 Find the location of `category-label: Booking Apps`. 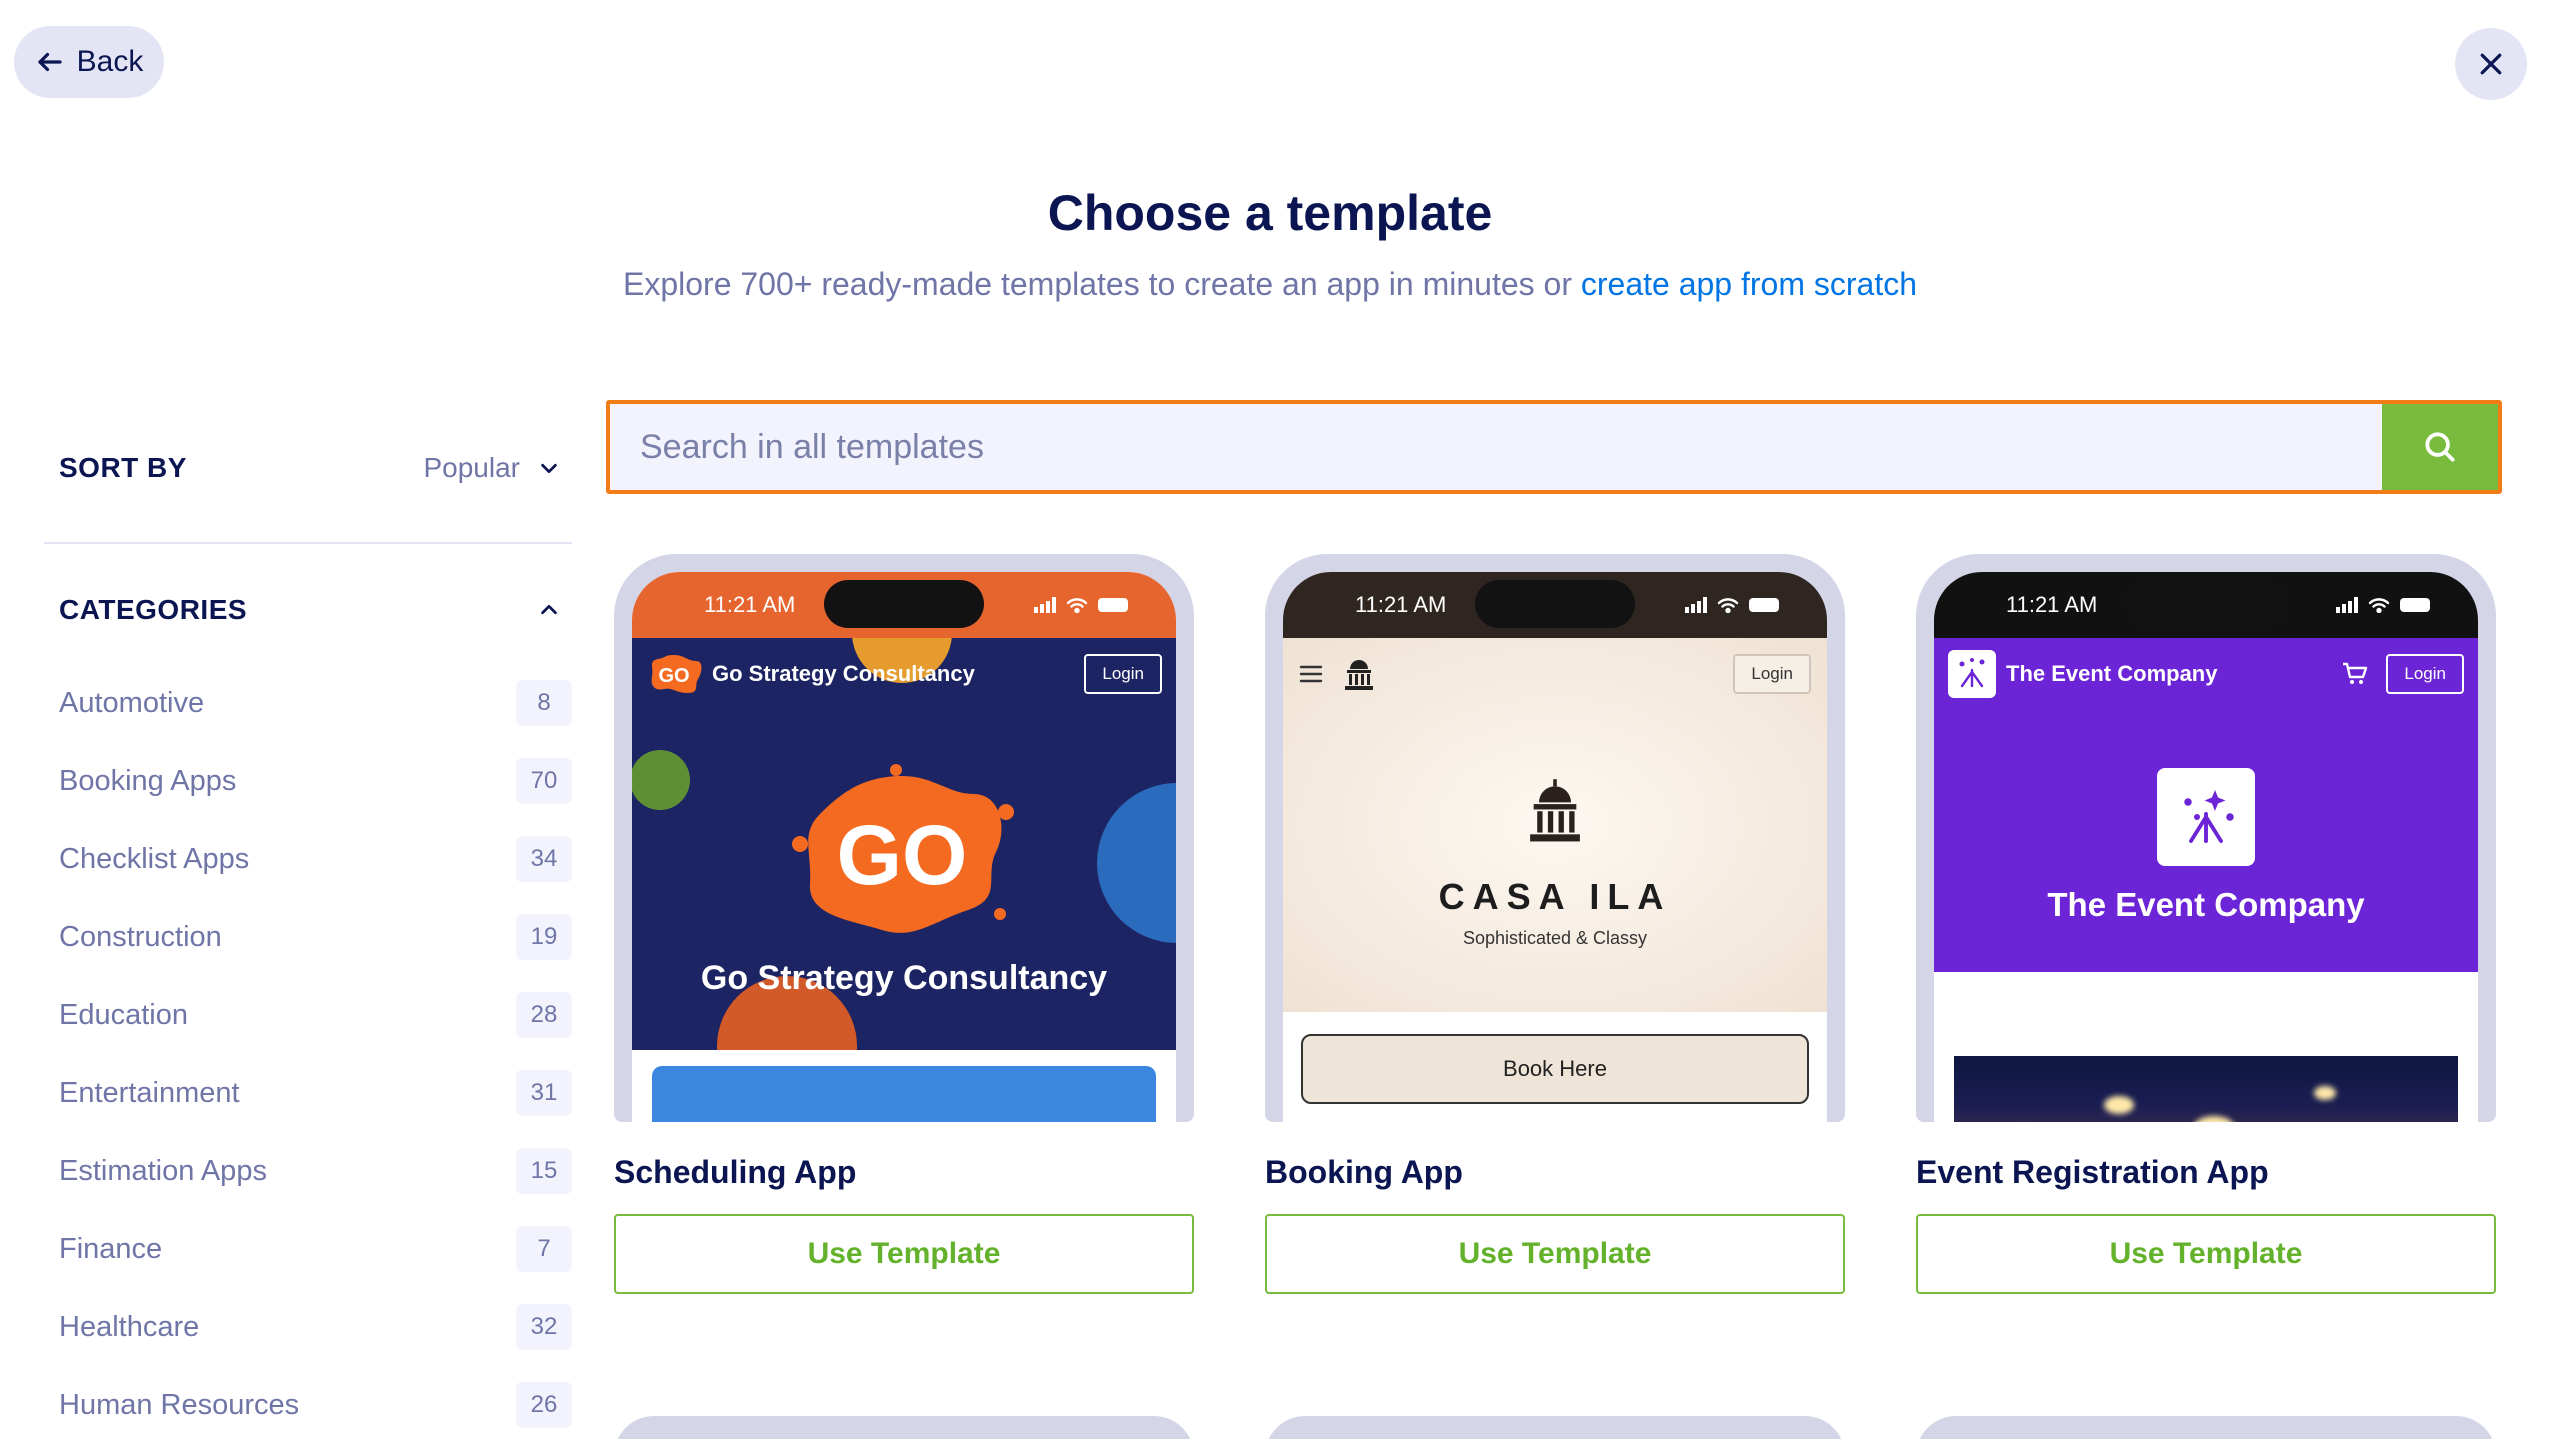

category-label: Booking Apps is located at coordinates (148, 780).